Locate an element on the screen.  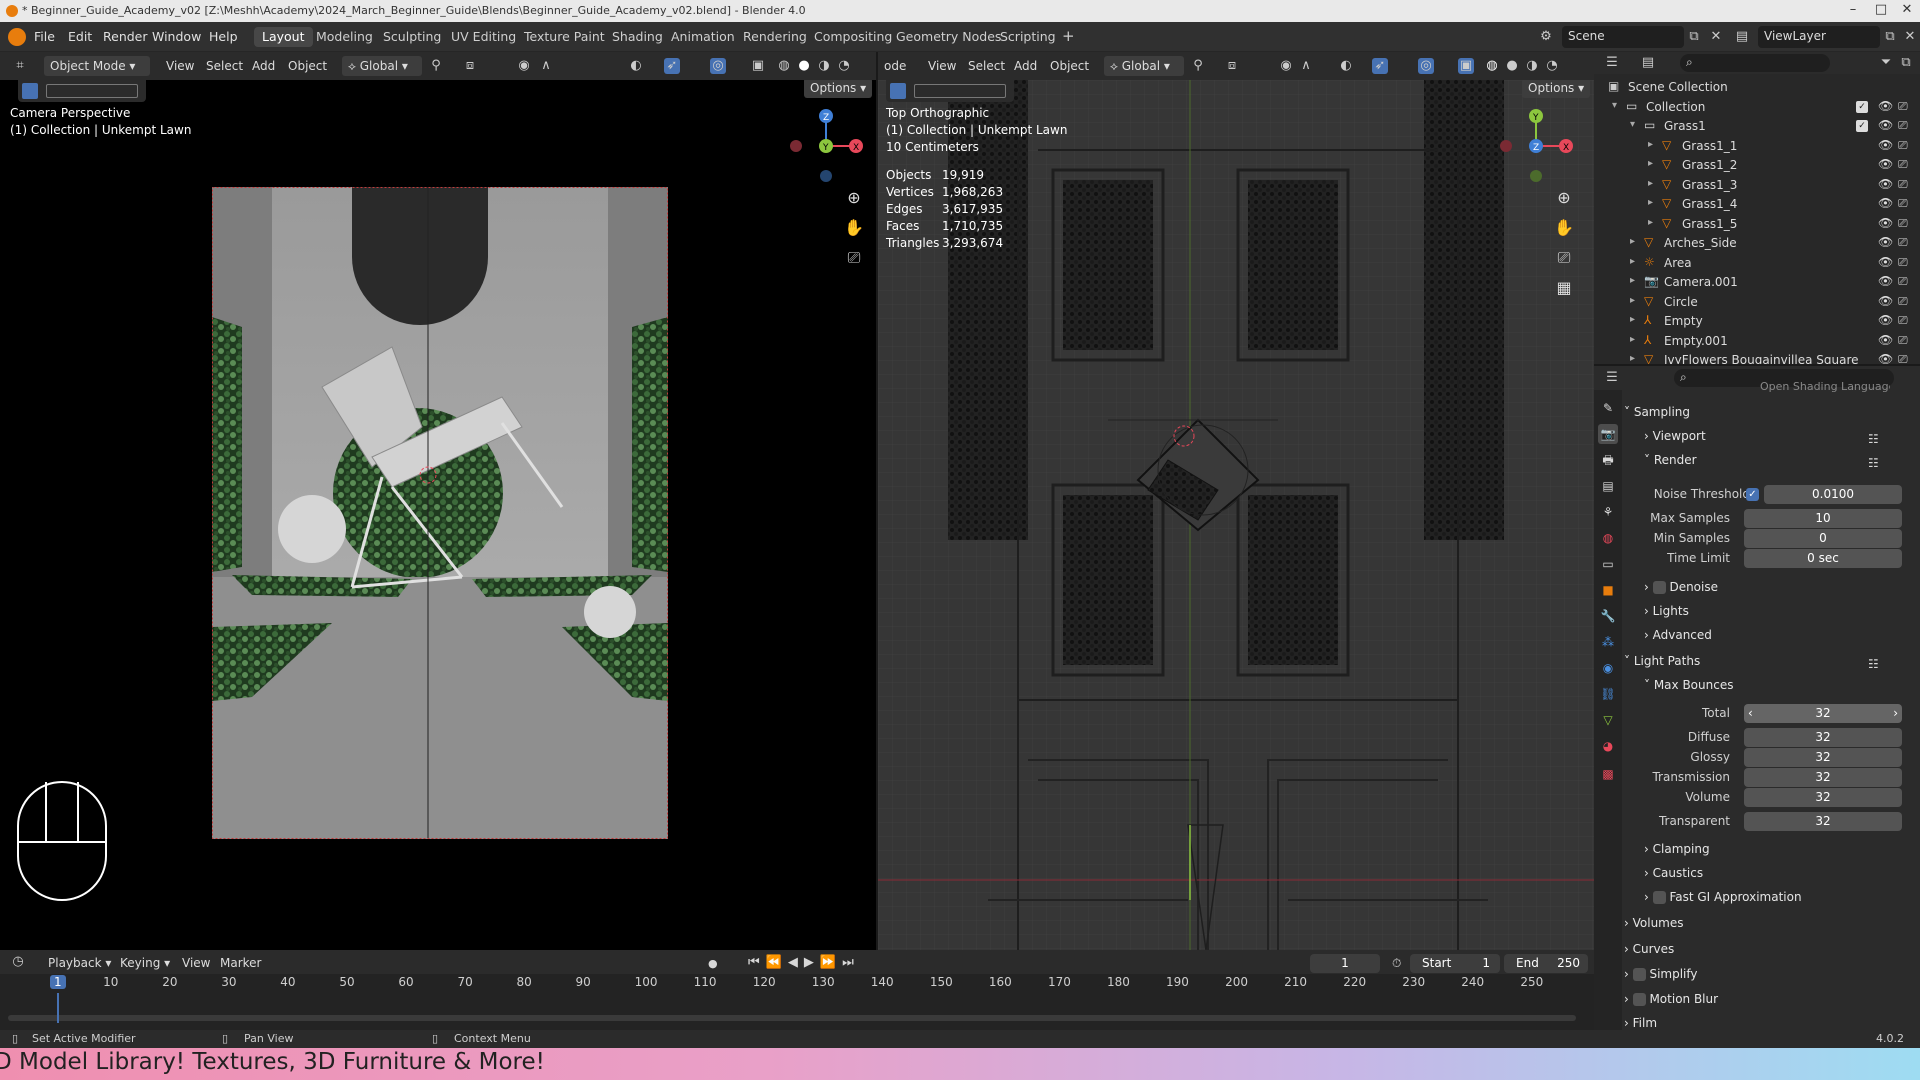
view-layer-selector: ViewLayer is located at coordinates (1819, 37).